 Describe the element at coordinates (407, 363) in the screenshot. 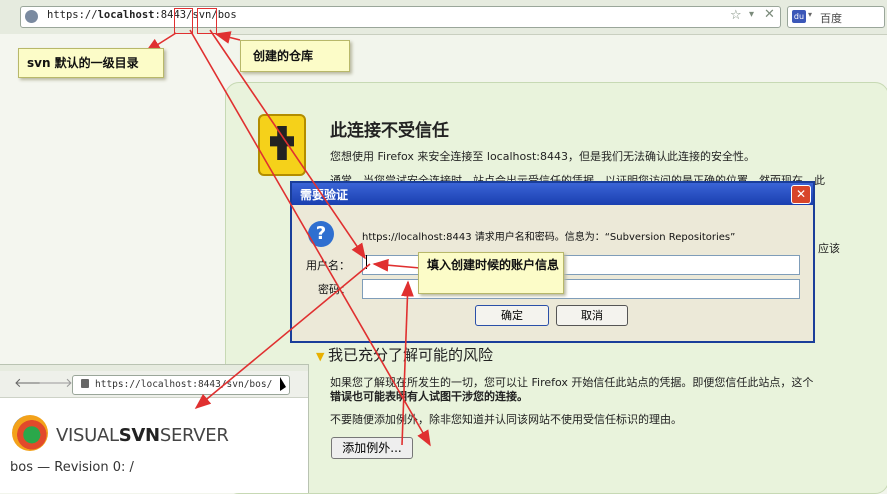

I see `arrow-to-password` at that location.